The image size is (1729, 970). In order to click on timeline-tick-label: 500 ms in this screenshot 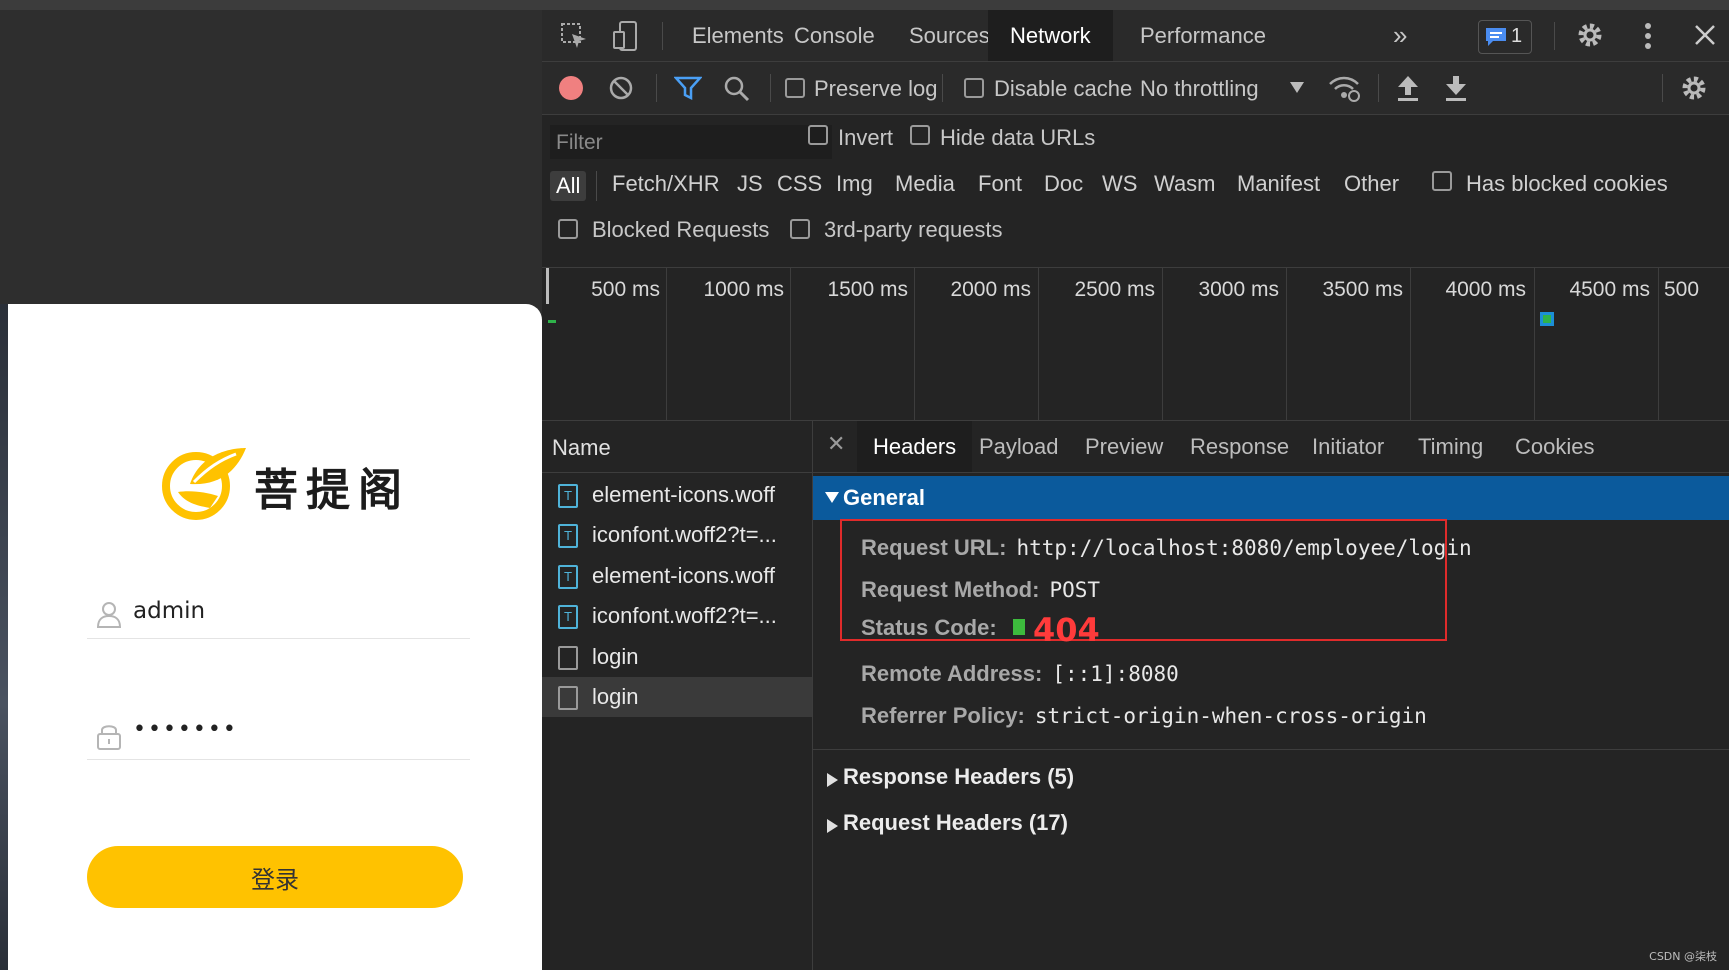, I will do `click(625, 289)`.